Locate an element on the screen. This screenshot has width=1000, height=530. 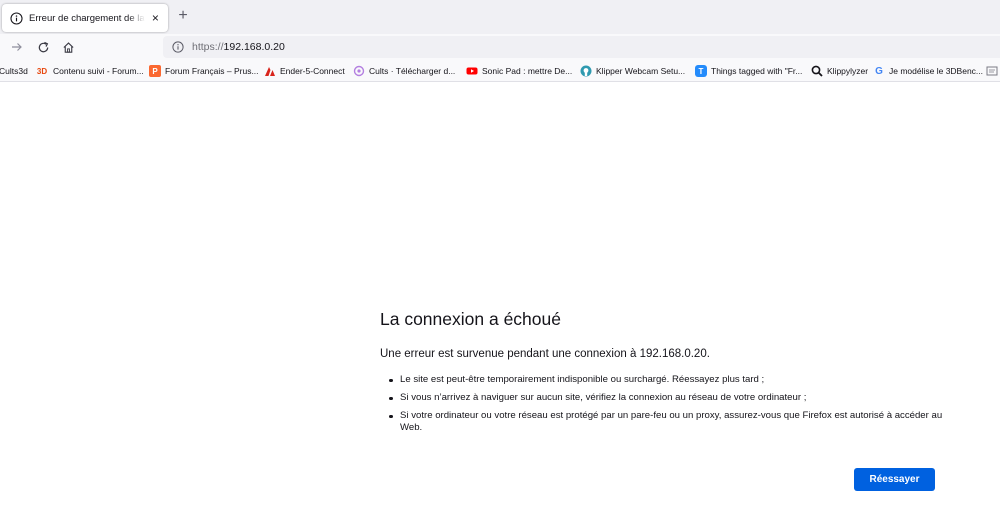
bookmark-cults3d: Cults3d is located at coordinates (14, 71).